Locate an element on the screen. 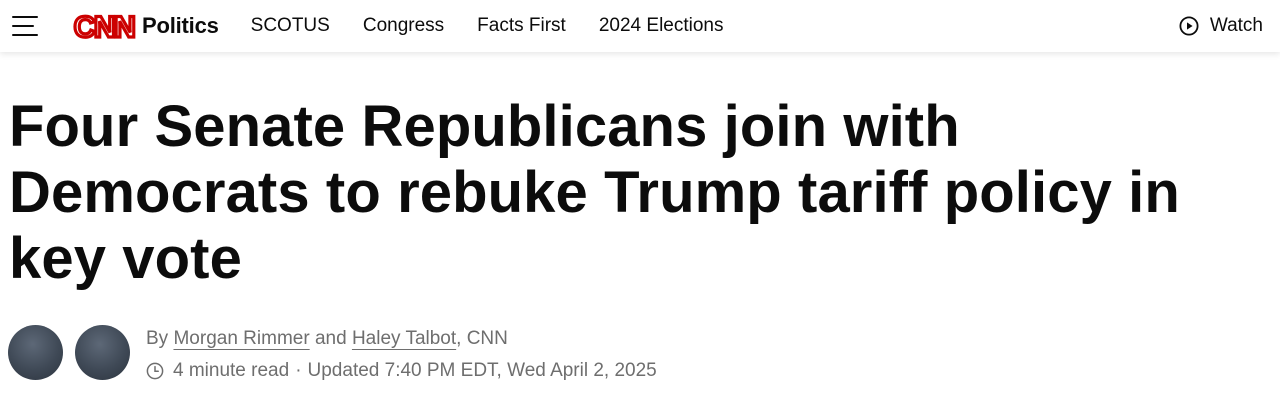 This screenshot has width=1280, height=404. byline-prefix: By is located at coordinates (157, 338).